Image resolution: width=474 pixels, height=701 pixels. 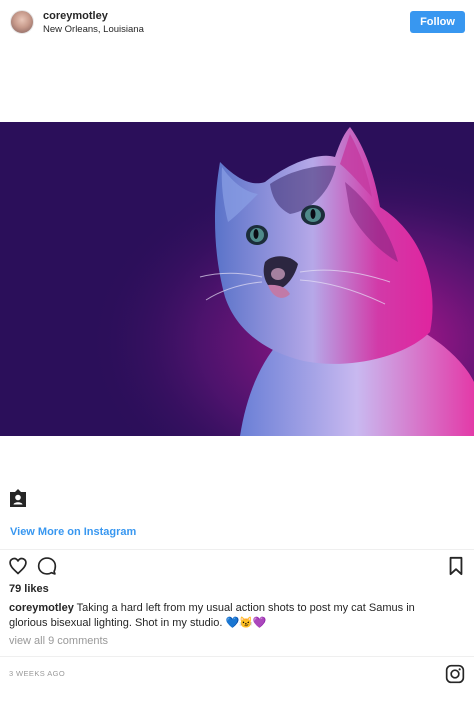 I want to click on username: coreymotley, so click(x=75, y=16).